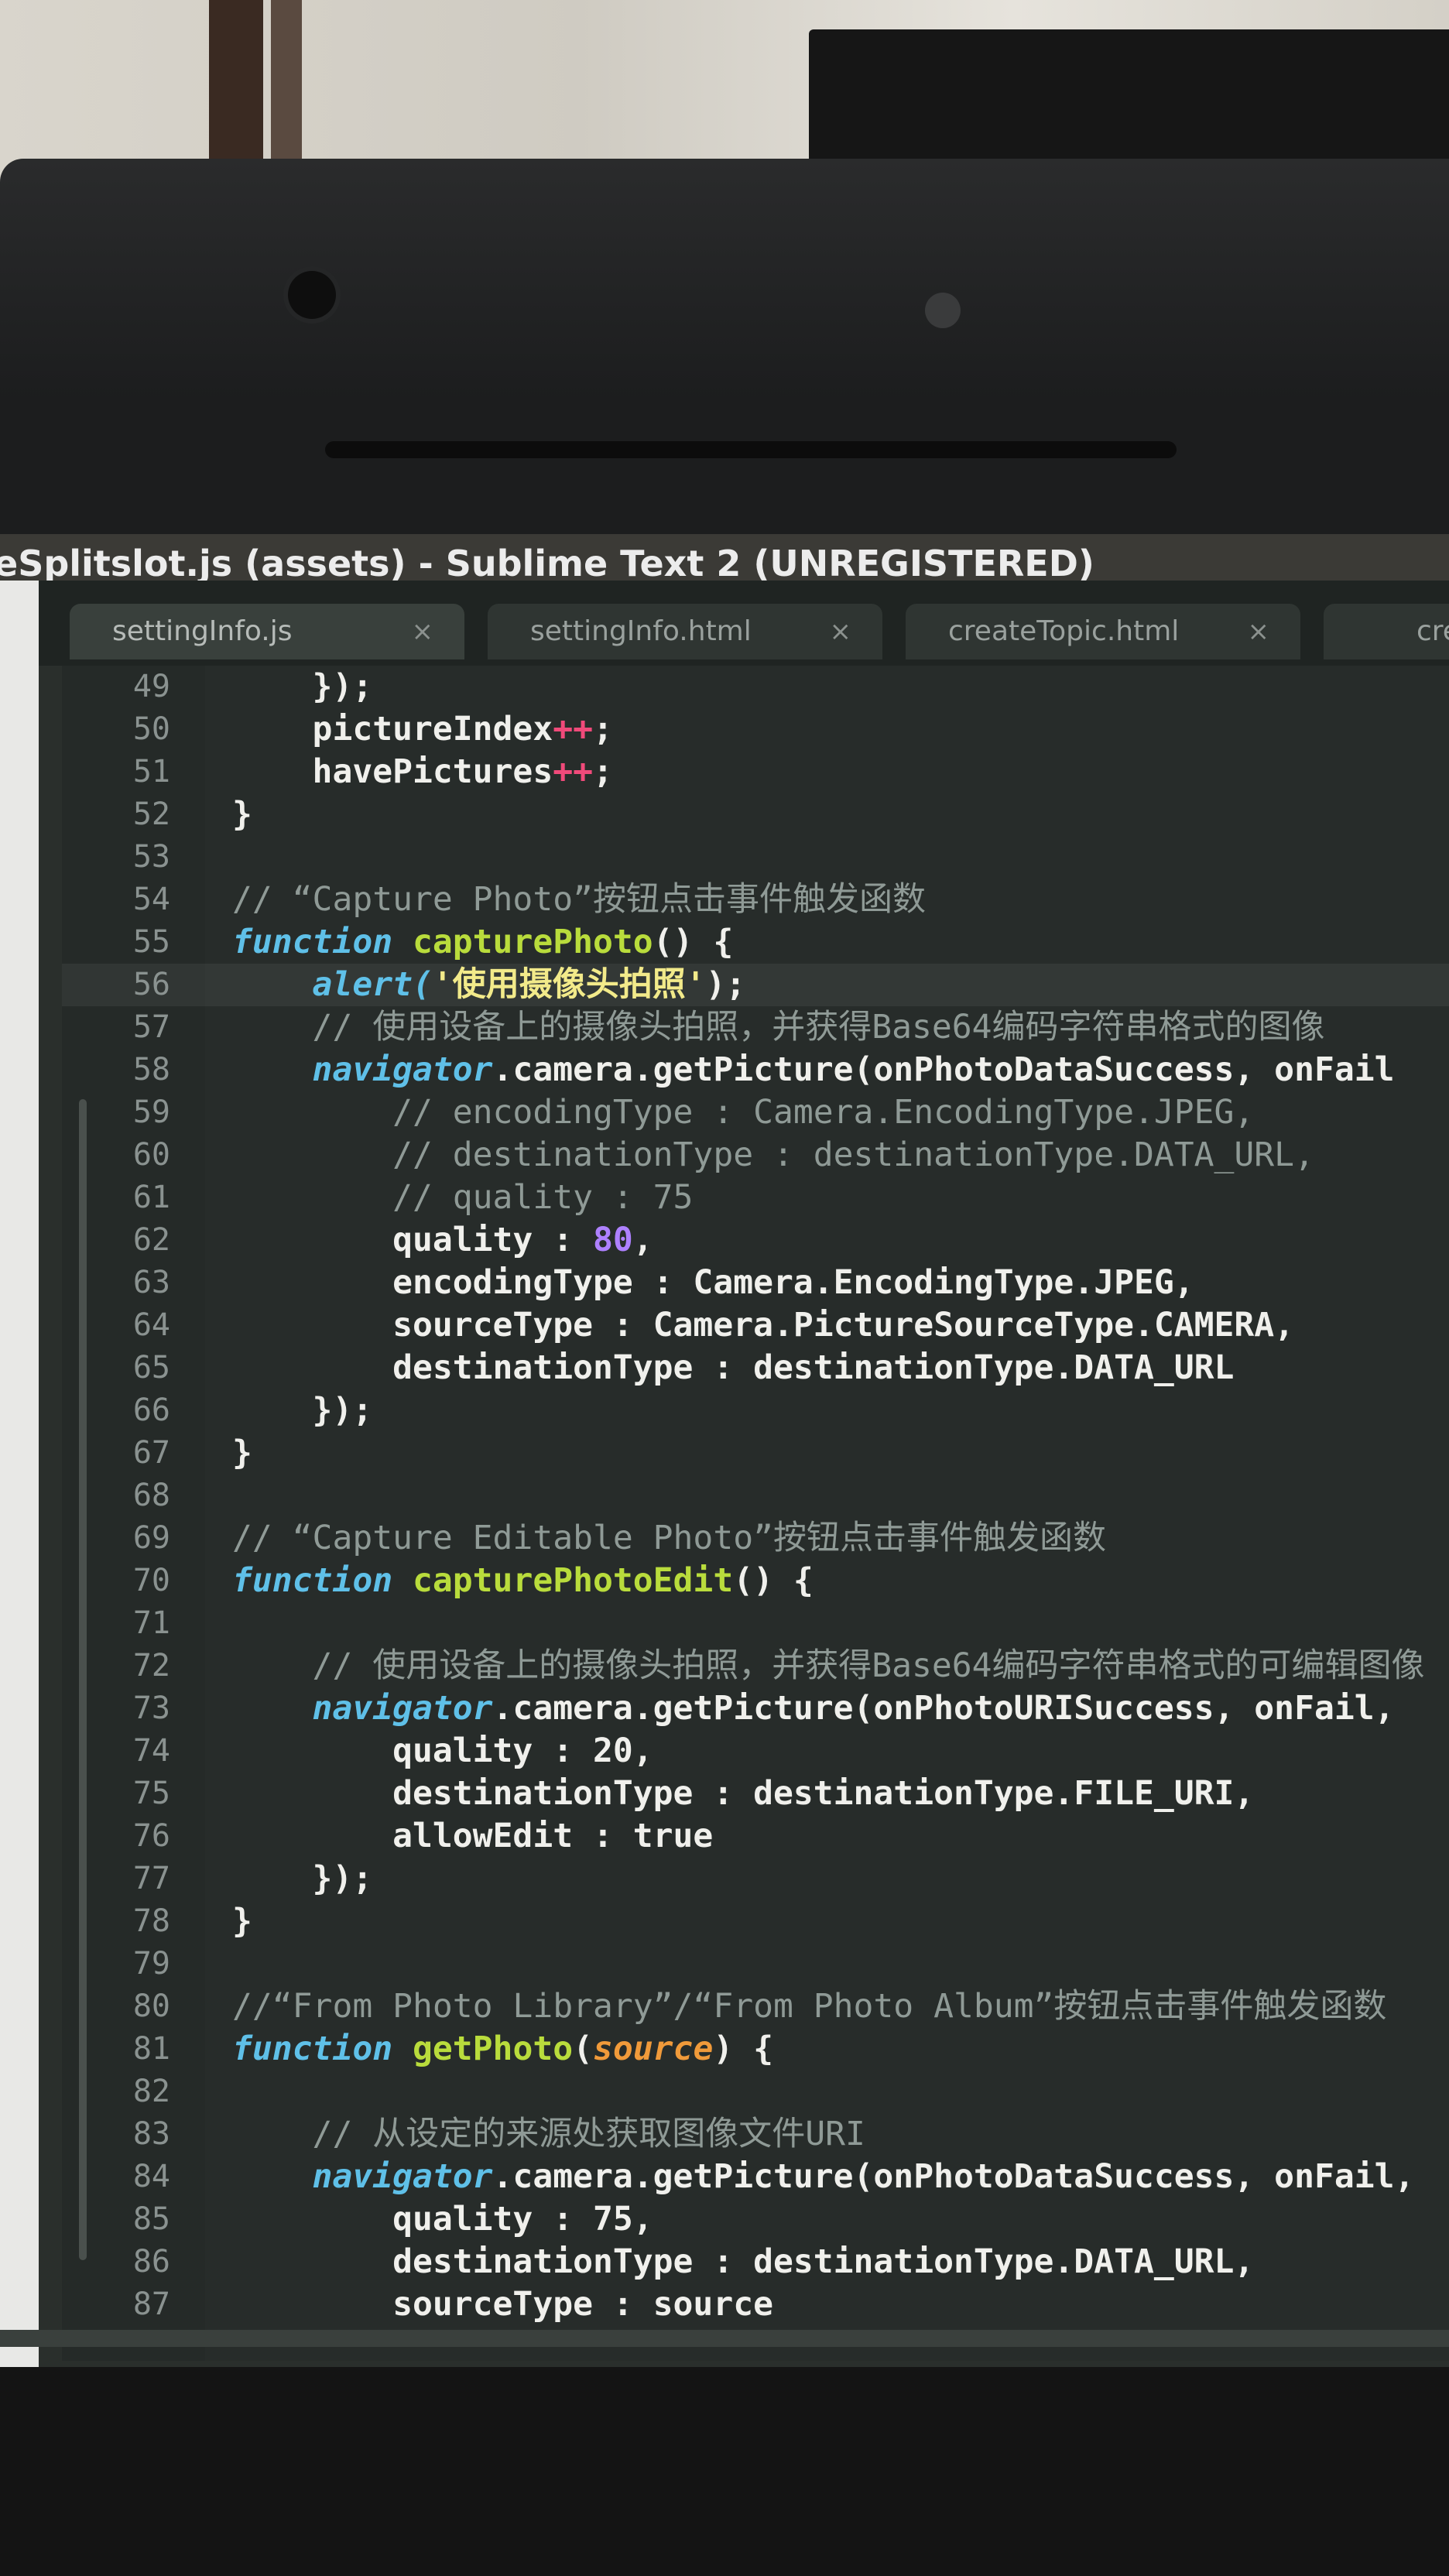  What do you see at coordinates (755, 1921) in the screenshot?
I see `code-line: 78}` at bounding box center [755, 1921].